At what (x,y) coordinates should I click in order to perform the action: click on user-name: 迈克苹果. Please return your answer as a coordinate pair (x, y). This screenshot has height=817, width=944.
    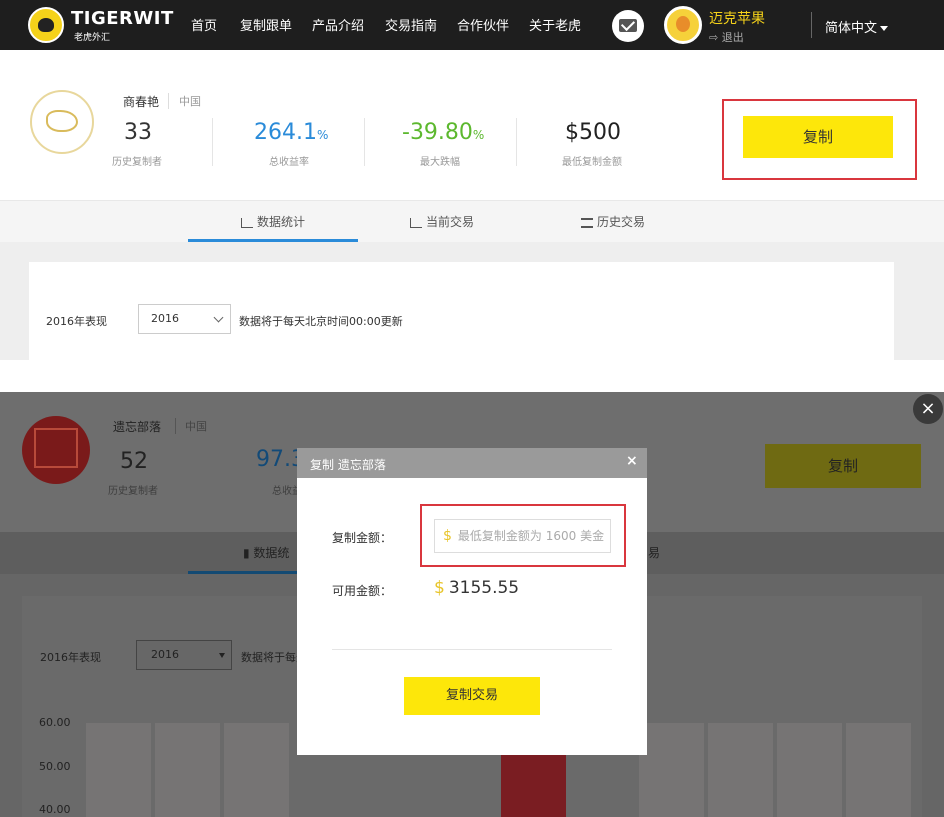
    Looking at the image, I should click on (737, 18).